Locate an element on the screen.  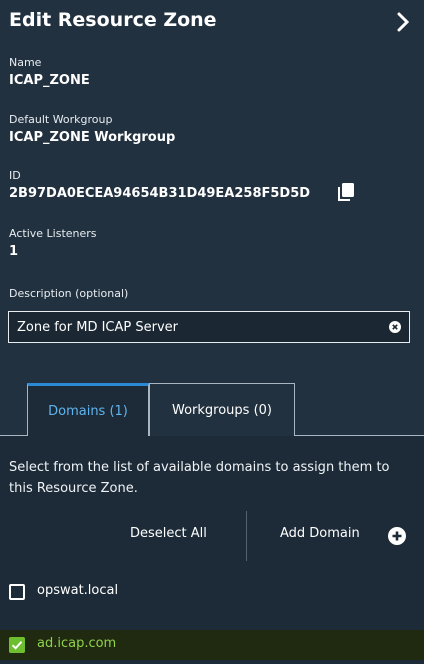
checkbox-icon is located at coordinates (17, 592).